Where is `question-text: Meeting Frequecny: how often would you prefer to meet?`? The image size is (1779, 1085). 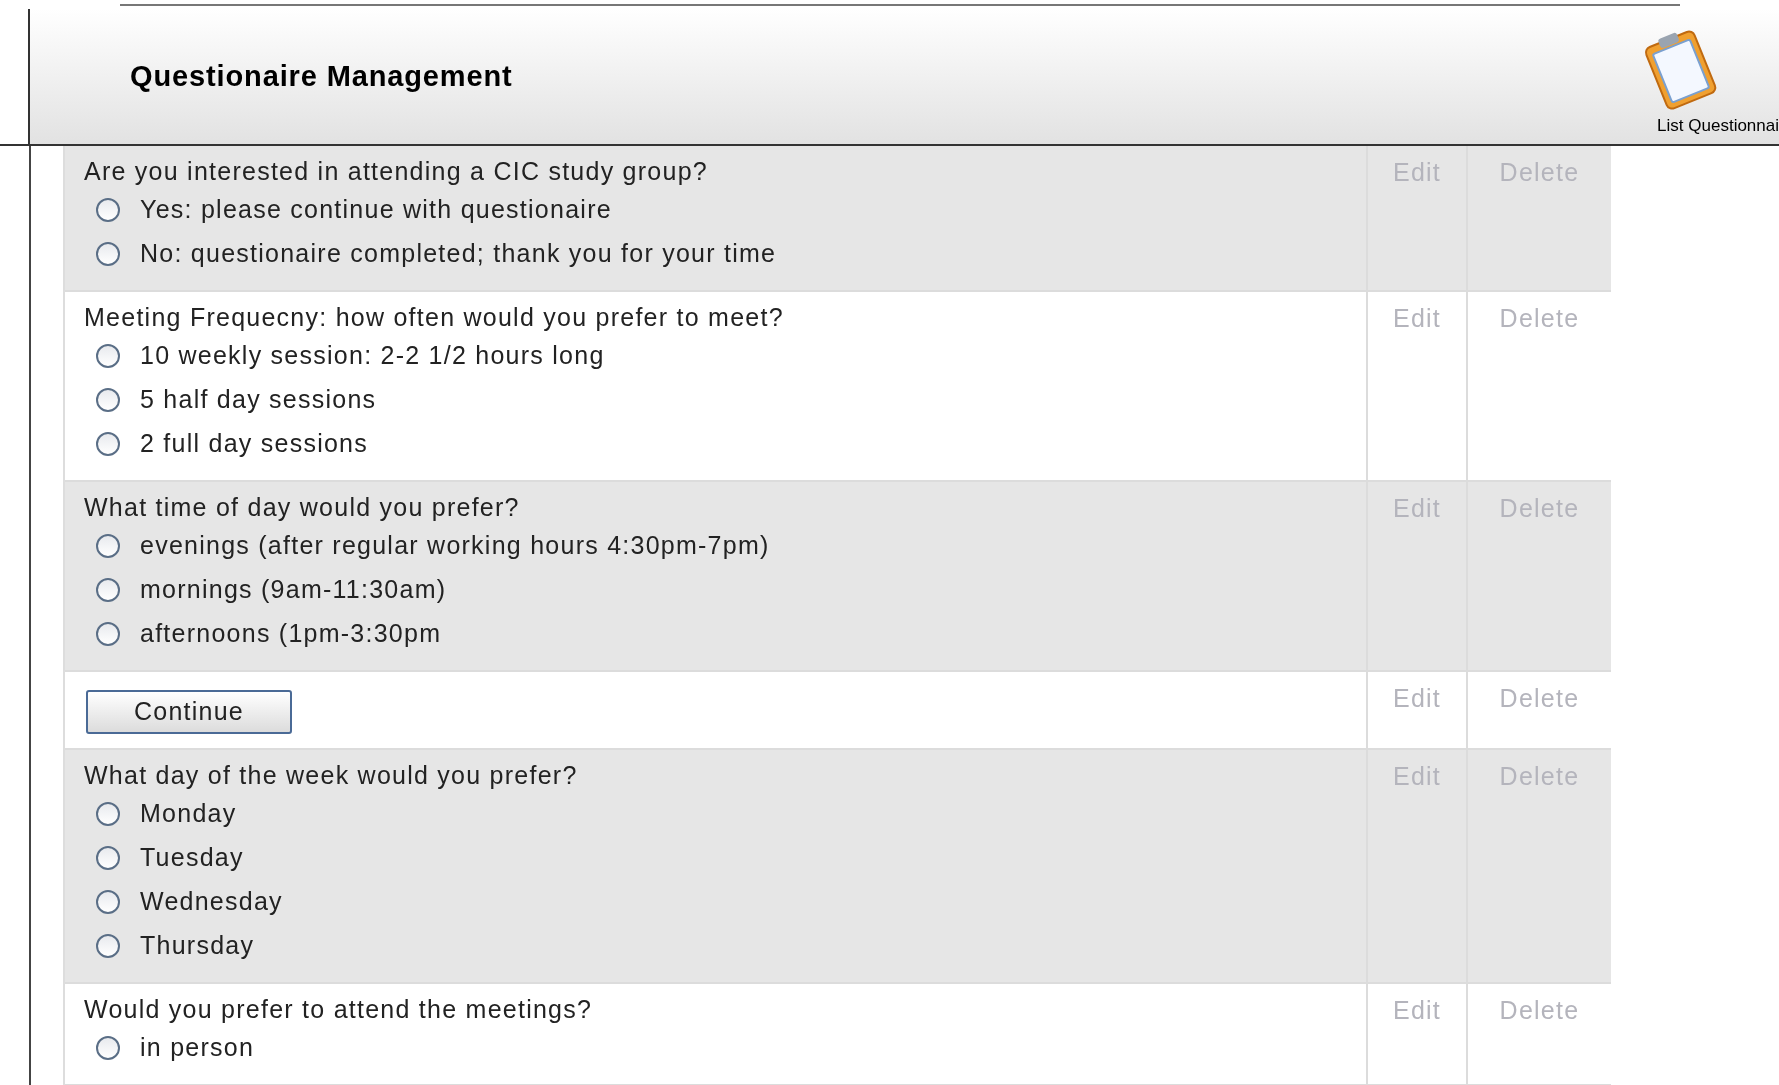
question-text: Meeting Frequecny: how often would you prefer to meet? is located at coordinates (434, 317).